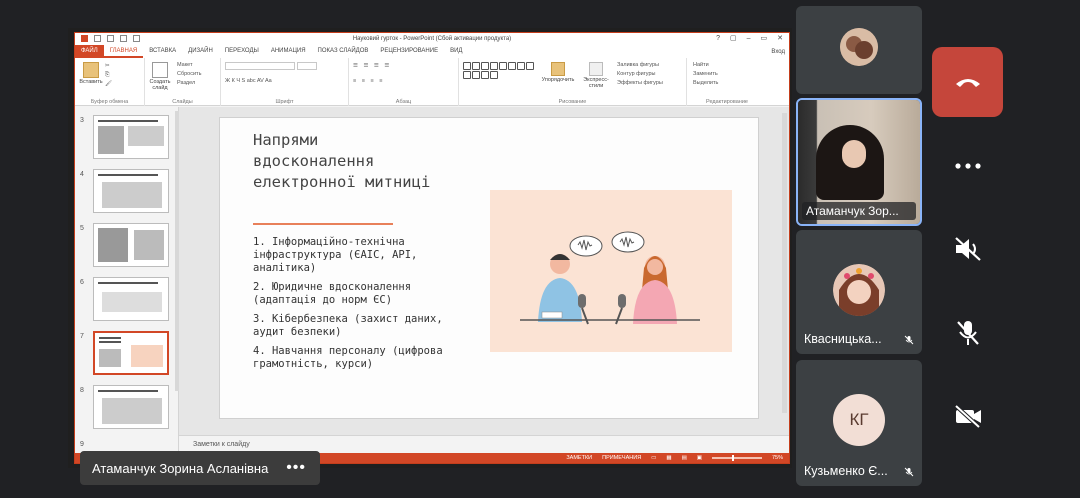 This screenshot has height=498, width=1080. I want to click on cut-icon: ✂, so click(108, 66).